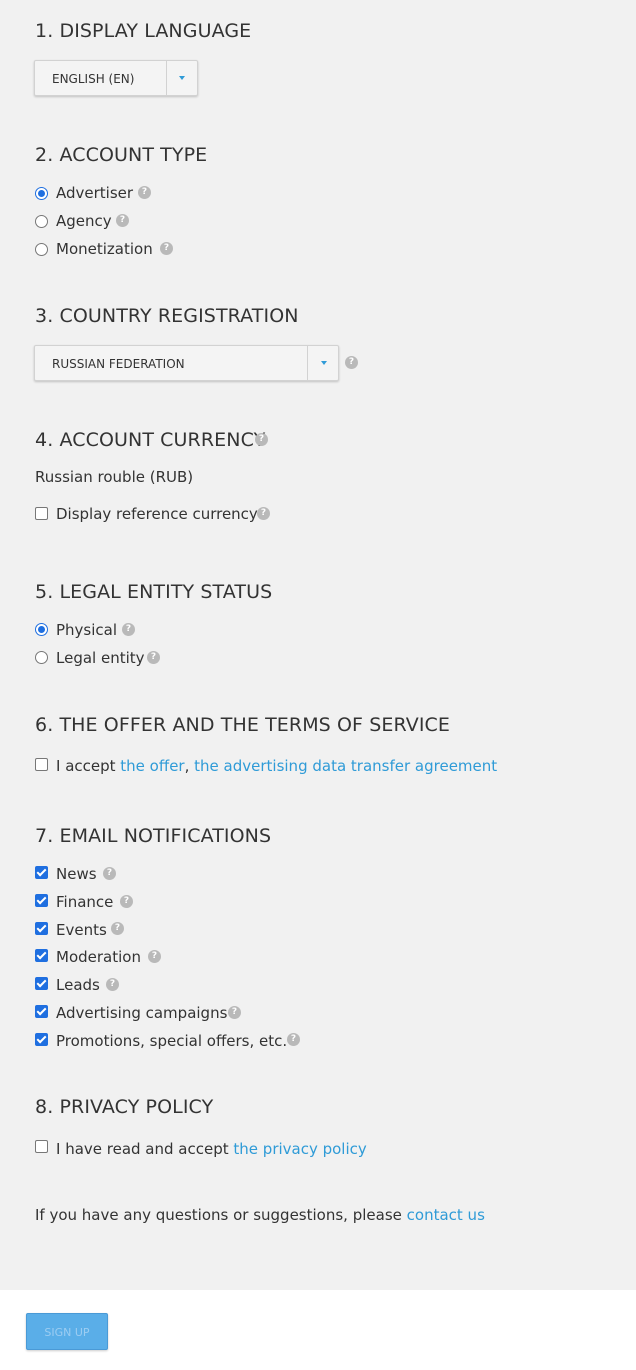  What do you see at coordinates (41, 1146) in the screenshot?
I see `privacy-accept-checkbox` at bounding box center [41, 1146].